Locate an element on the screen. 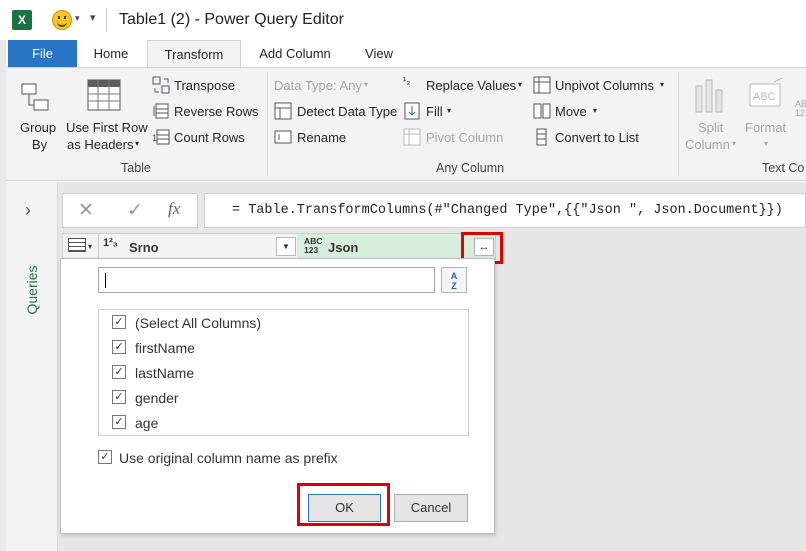 This screenshot has height=551, width=806. format-label: Format is located at coordinates (766, 127).